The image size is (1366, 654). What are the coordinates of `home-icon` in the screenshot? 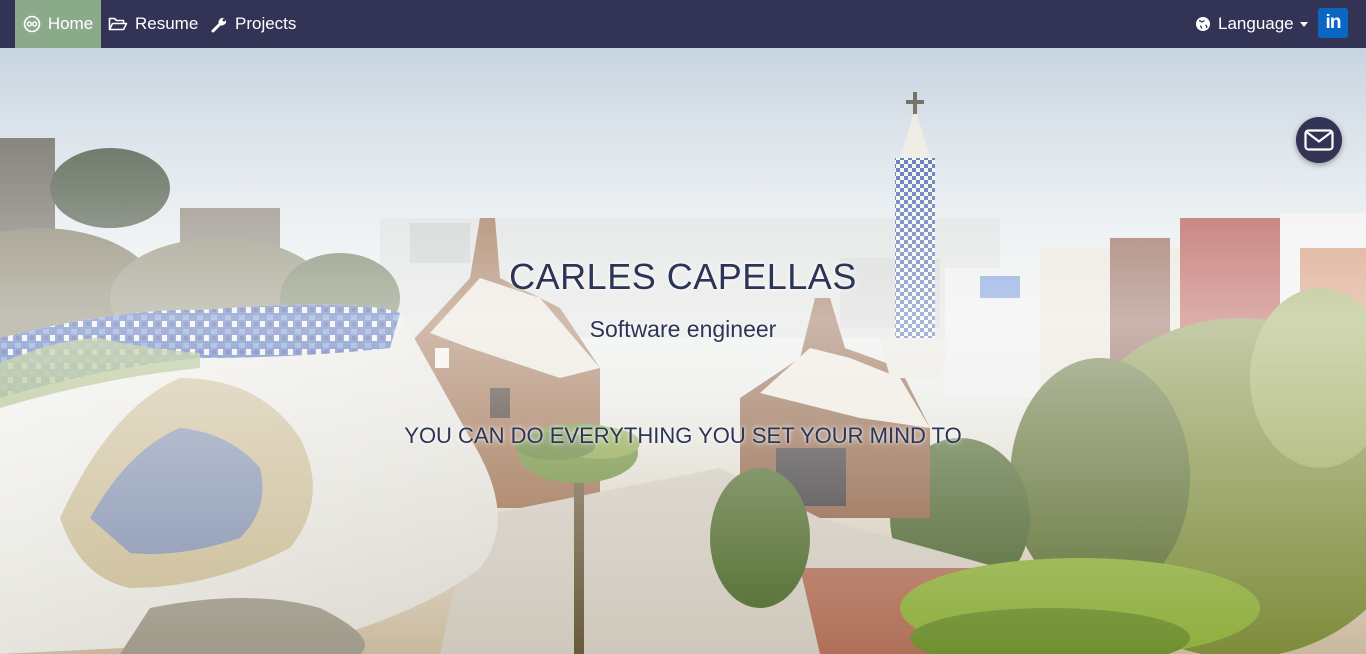 It's located at (32, 24).